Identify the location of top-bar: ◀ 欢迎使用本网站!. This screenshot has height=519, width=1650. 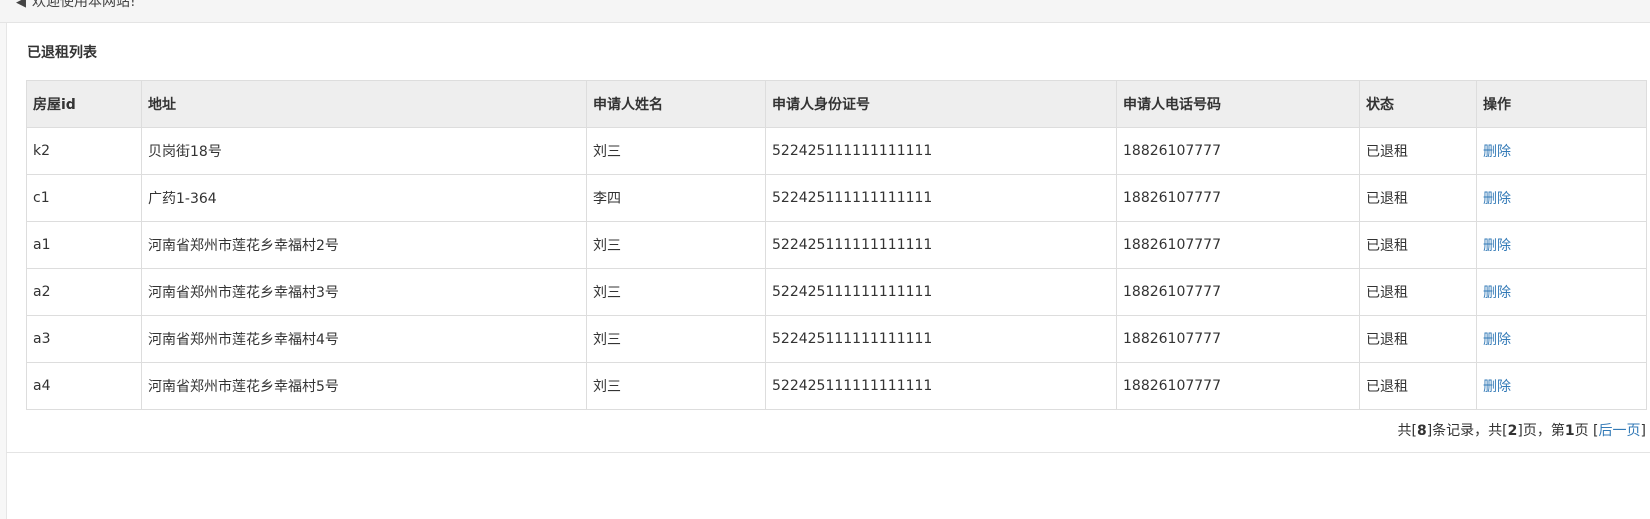
(825, 11).